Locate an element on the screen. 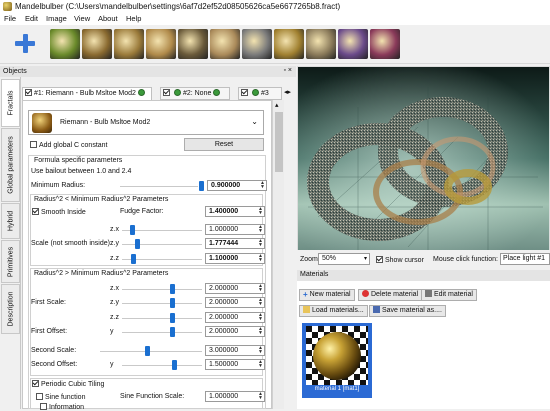 The width and height of the screenshot is (550, 411). formula-thumbnail is located at coordinates (42, 123).